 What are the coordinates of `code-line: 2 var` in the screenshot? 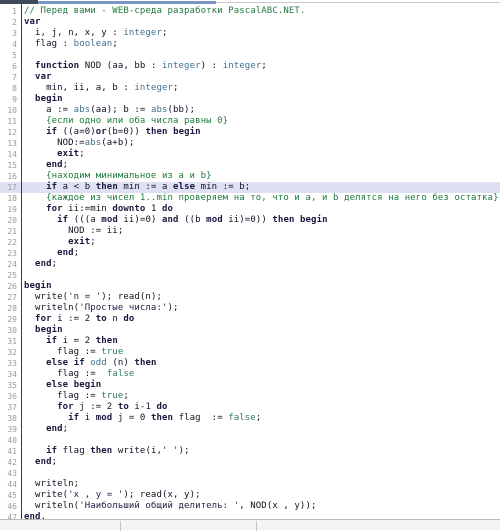 It's located at (250, 22).